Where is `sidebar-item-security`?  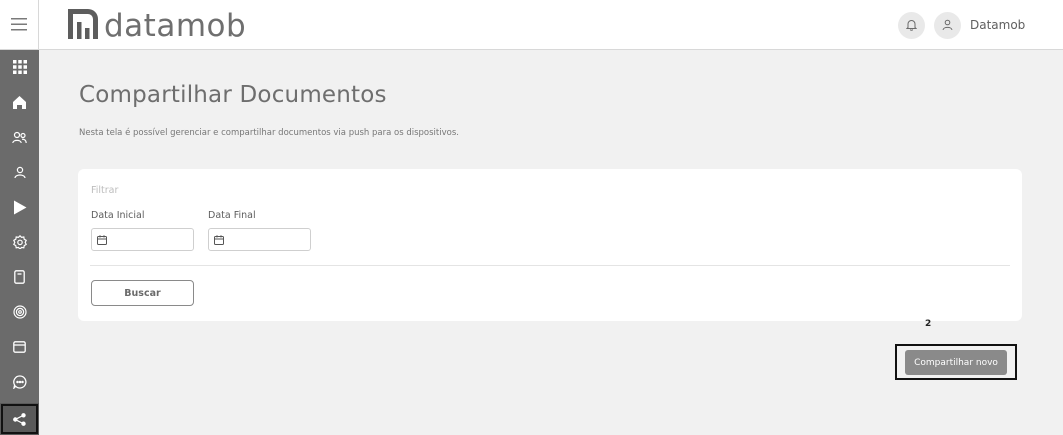
sidebar-item-security is located at coordinates (19, 312).